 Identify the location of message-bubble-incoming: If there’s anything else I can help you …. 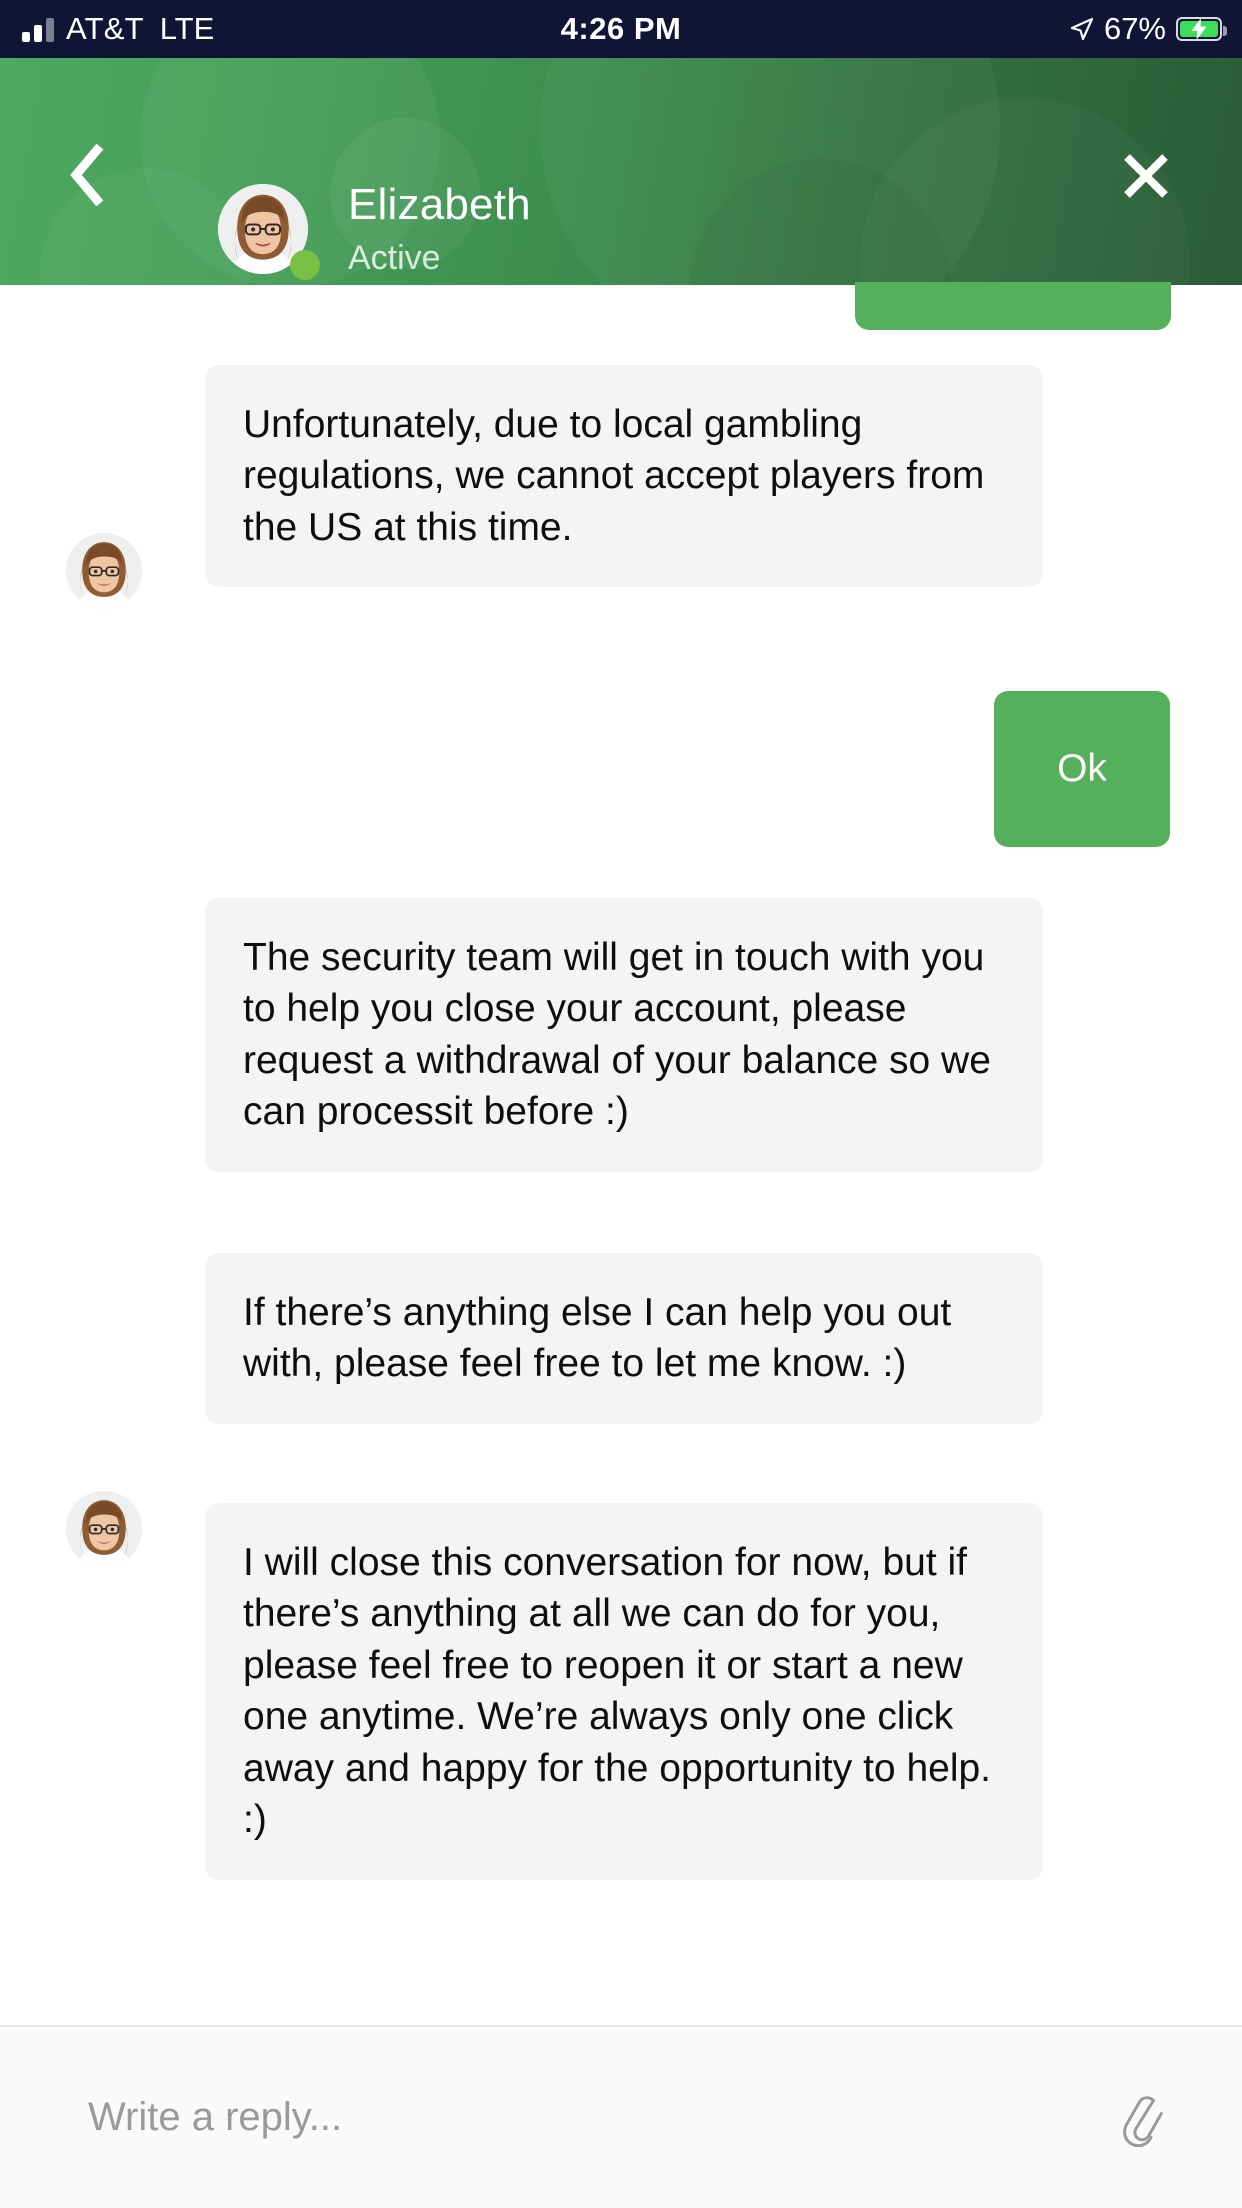
(624, 1338).